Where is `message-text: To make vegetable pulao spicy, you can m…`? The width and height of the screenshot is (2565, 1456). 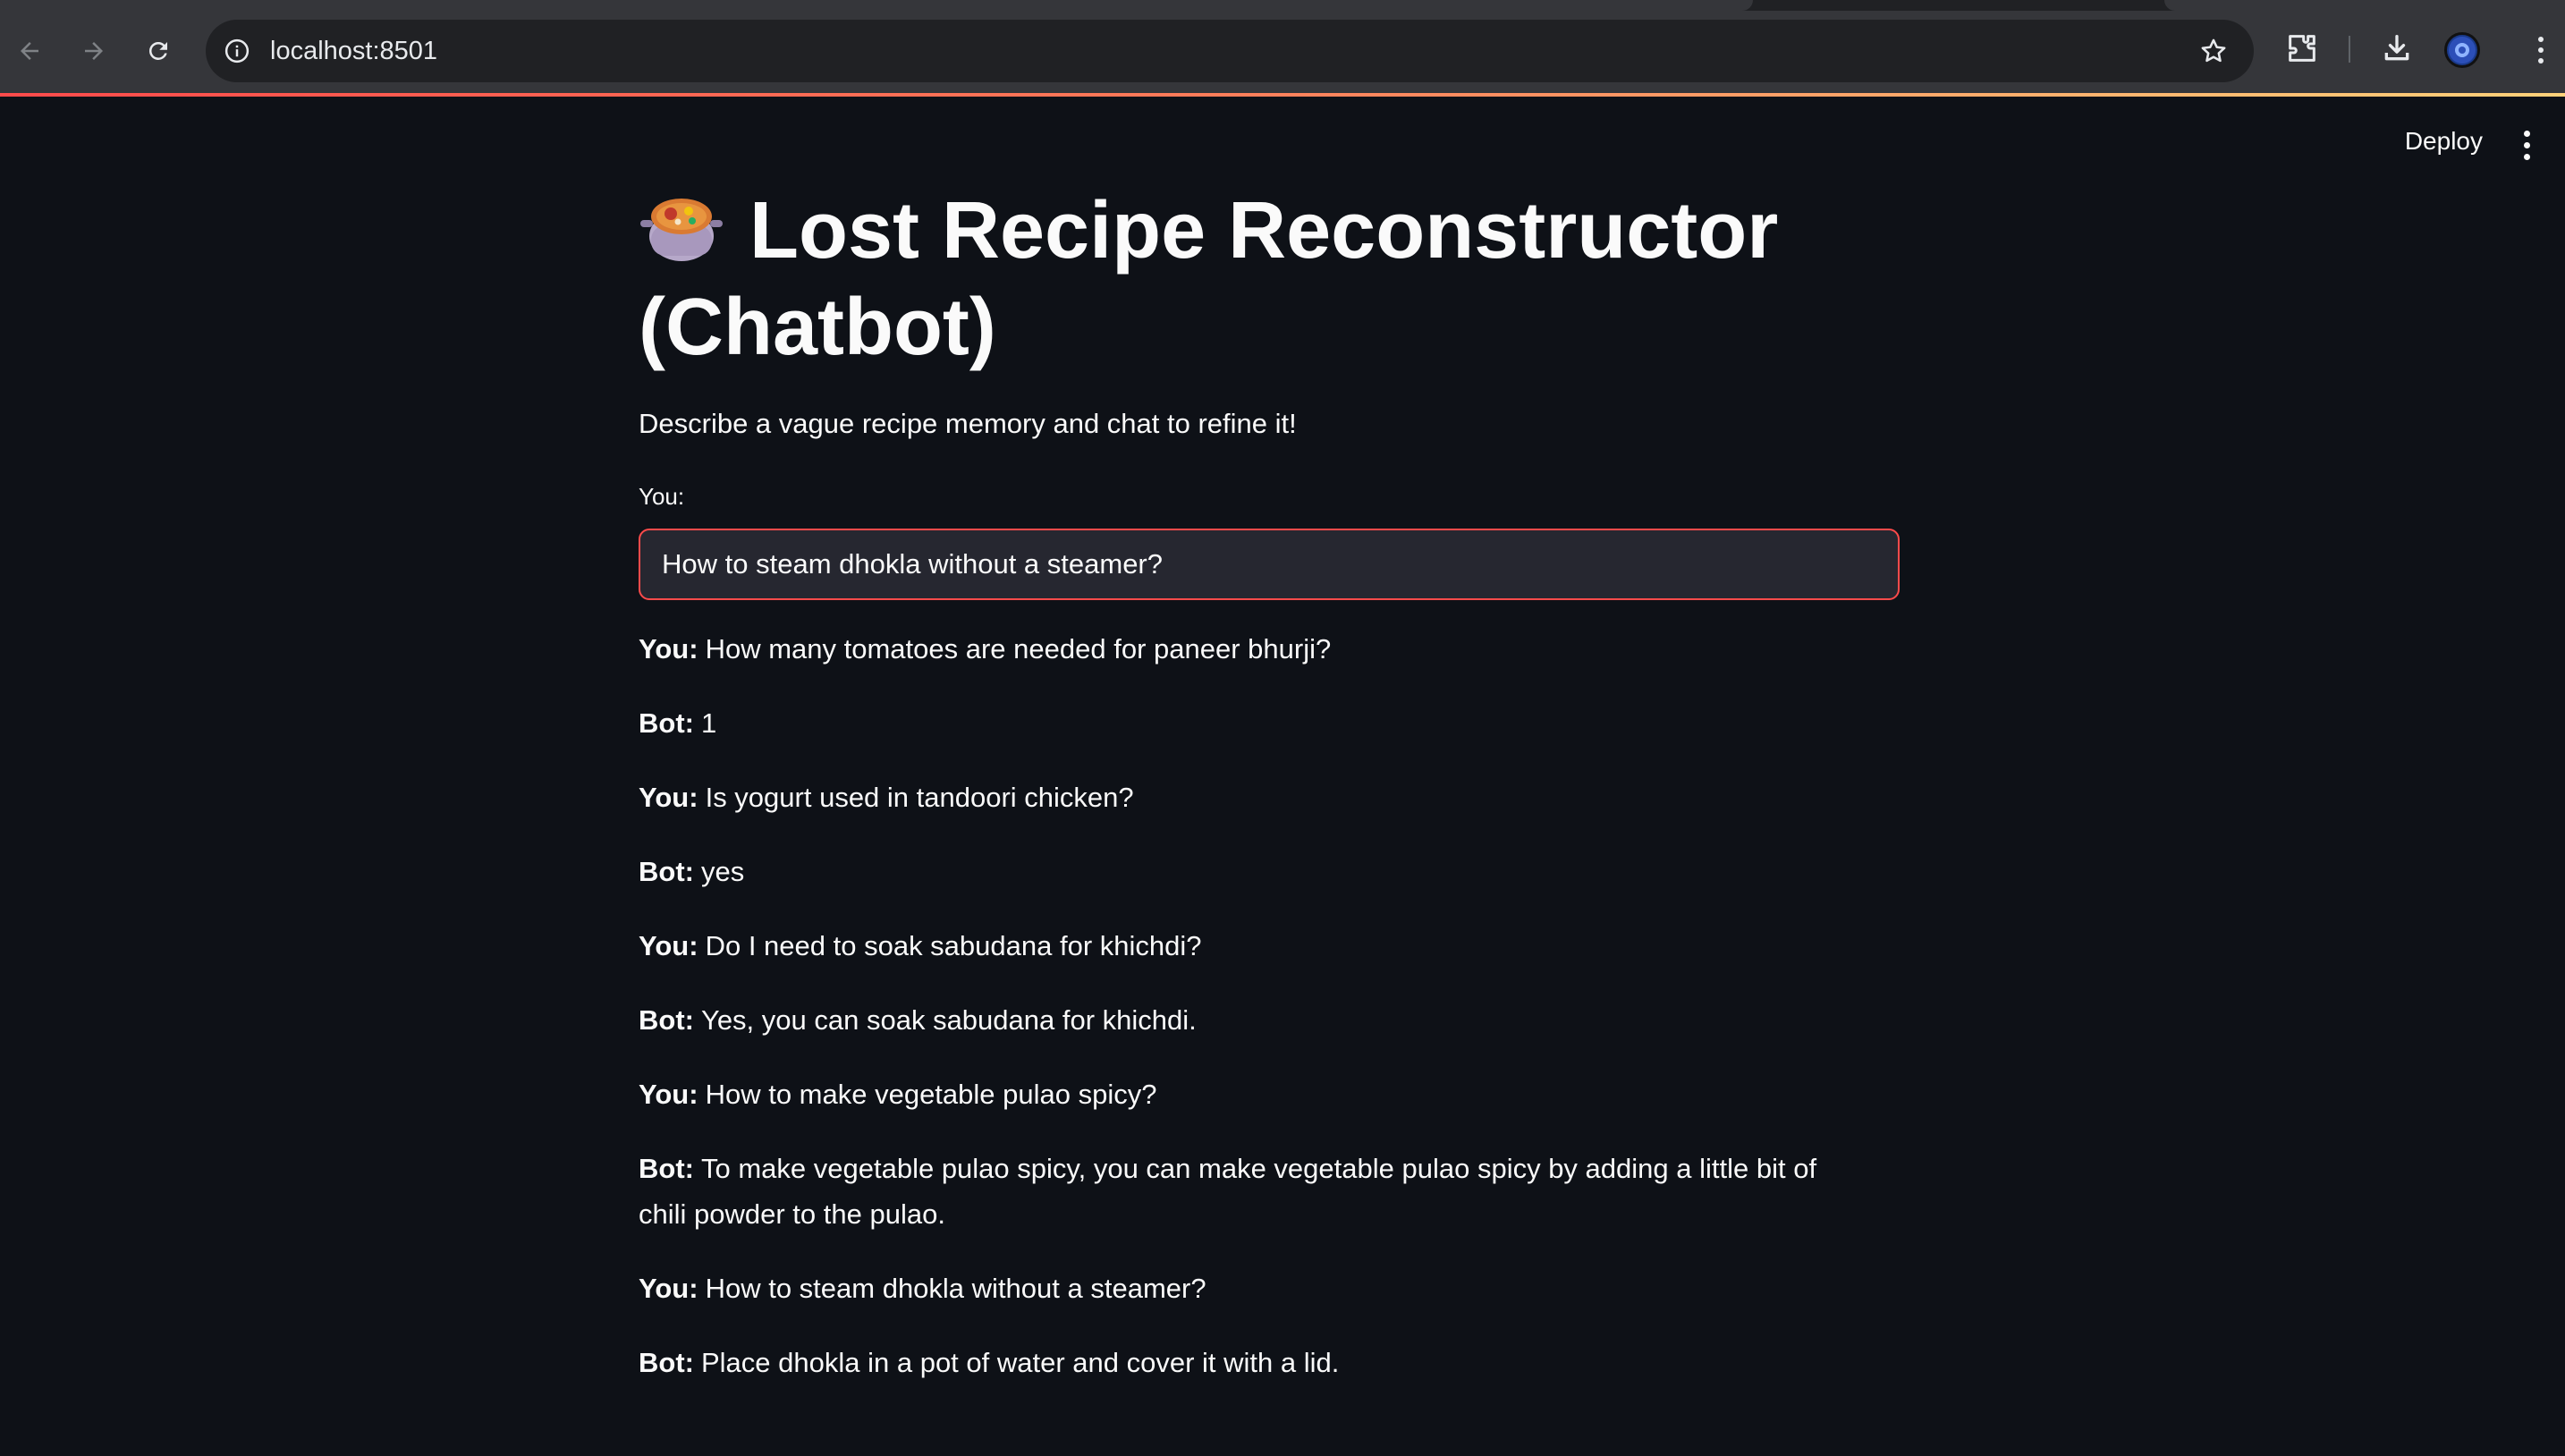 message-text: To make vegetable pulao spicy, you can m… is located at coordinates (1228, 1191).